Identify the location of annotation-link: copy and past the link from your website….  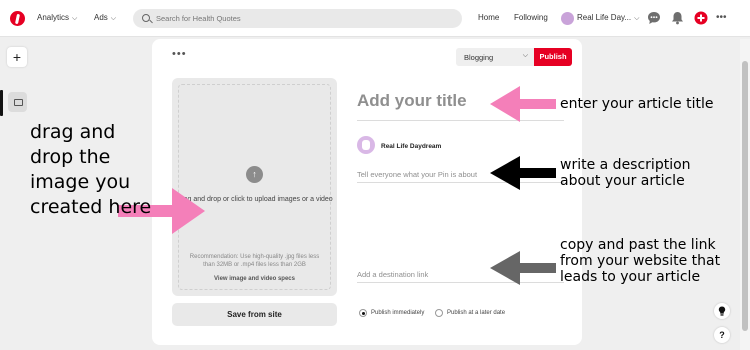
(640, 261).